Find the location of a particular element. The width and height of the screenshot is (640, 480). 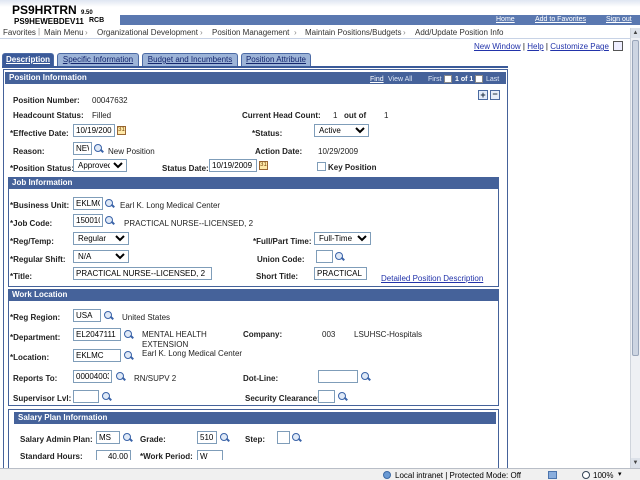

tab-specific-information: Specific Information is located at coordinates (98, 59).